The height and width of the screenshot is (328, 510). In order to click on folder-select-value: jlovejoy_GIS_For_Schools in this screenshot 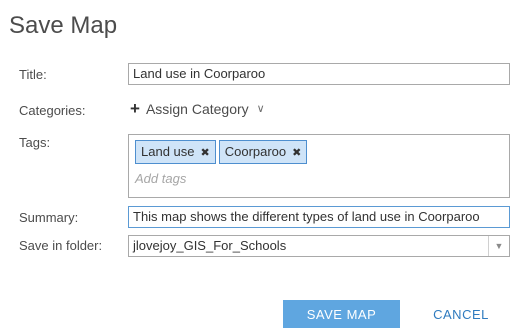, I will do `click(210, 245)`.